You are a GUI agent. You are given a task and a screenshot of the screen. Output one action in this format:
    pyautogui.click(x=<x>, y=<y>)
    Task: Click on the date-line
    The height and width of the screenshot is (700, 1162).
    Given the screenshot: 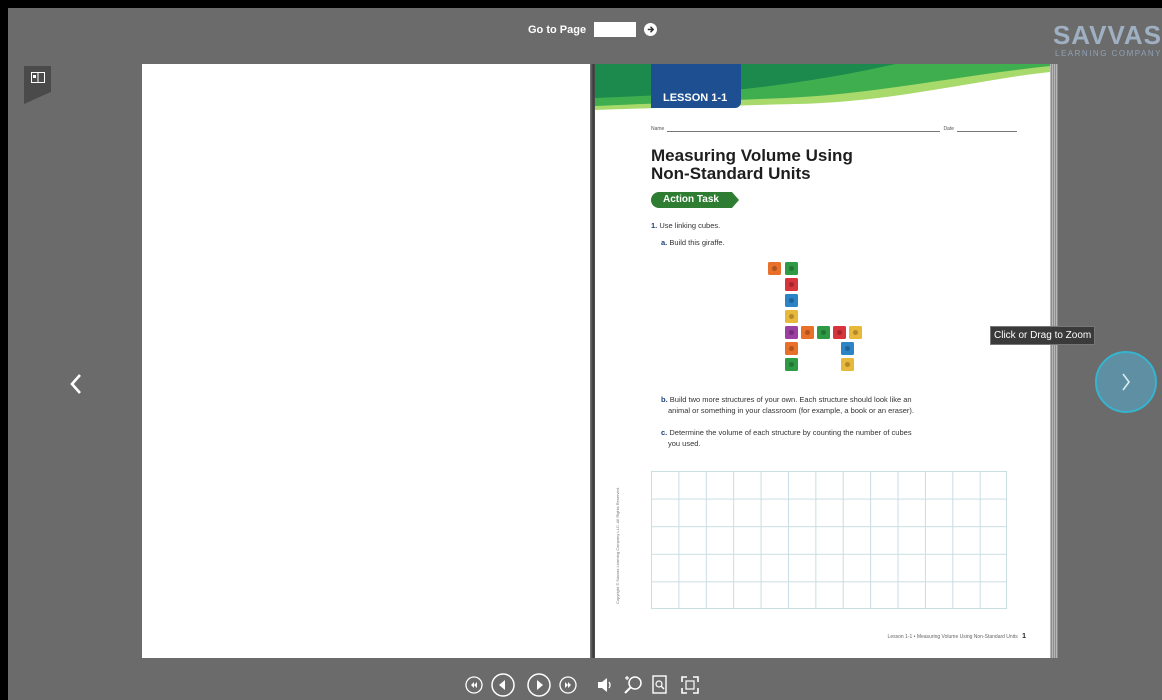 What is the action you would take?
    pyautogui.click(x=987, y=130)
    